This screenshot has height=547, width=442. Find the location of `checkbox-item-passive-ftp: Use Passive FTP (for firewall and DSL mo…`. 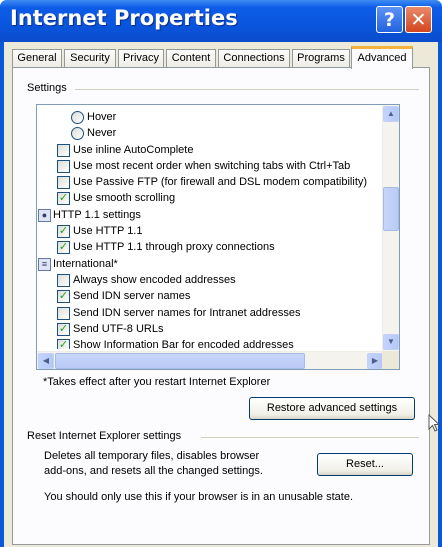

checkbox-item-passive-ftp: Use Passive FTP (for firewall and DSL mo… is located at coordinates (207, 182).